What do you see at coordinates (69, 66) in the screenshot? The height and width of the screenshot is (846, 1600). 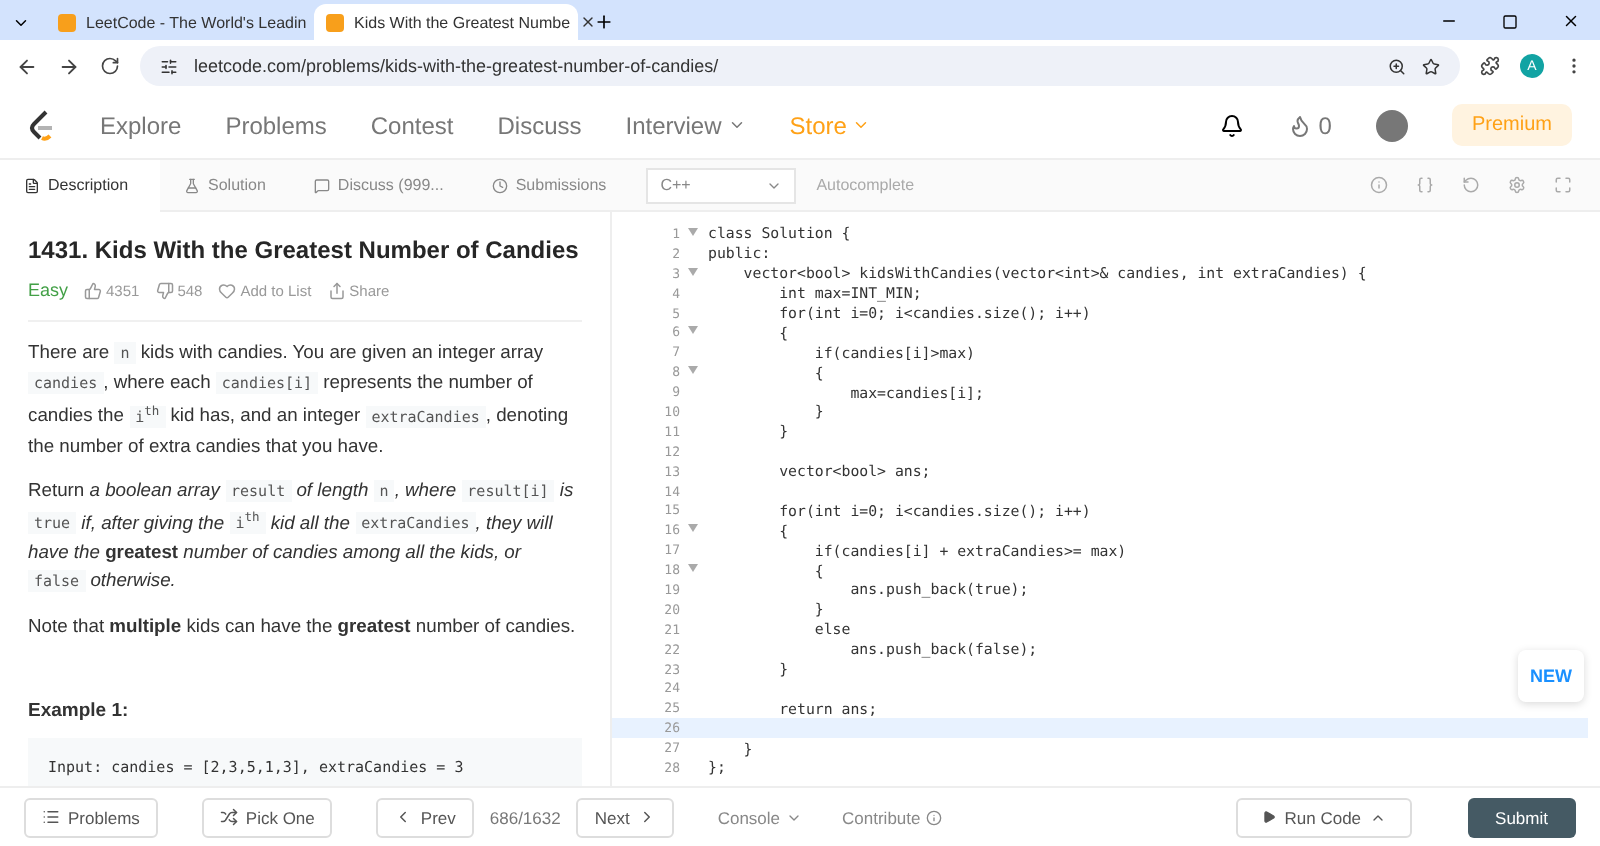 I see `forward-icon` at bounding box center [69, 66].